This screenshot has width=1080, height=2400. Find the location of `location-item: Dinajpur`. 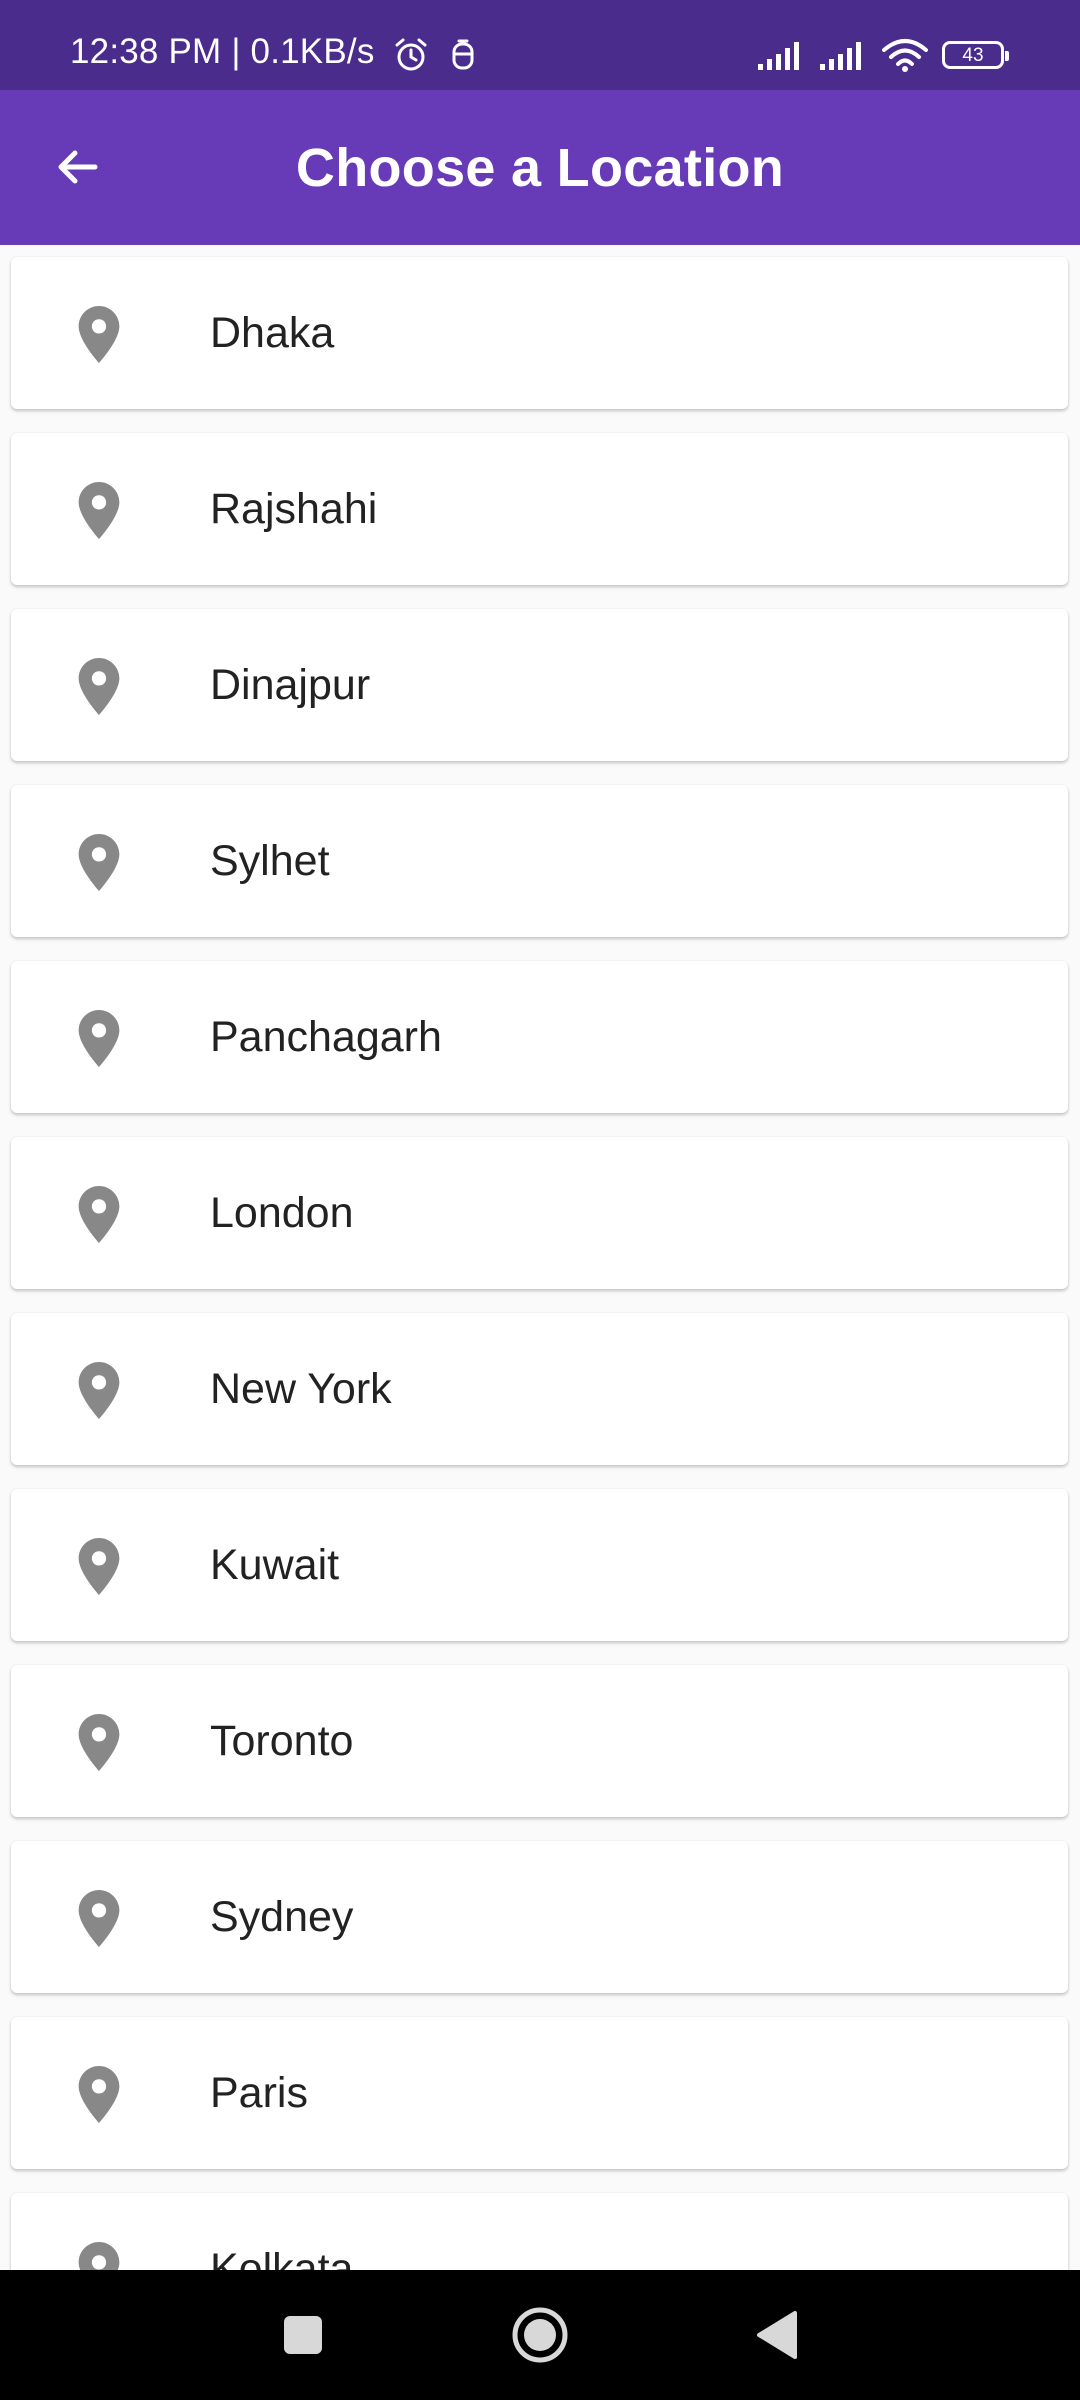

location-item: Dinajpur is located at coordinates (539, 685).